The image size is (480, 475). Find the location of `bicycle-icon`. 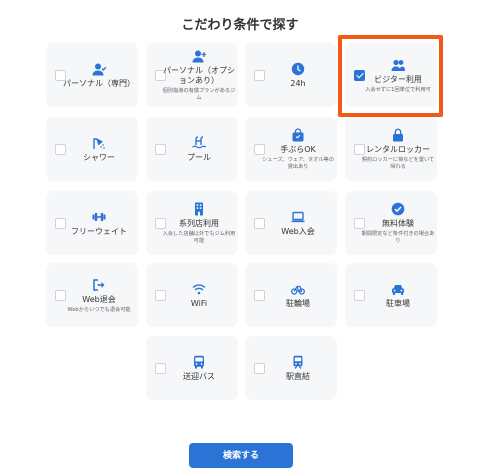

bicycle-icon is located at coordinates (298, 290).